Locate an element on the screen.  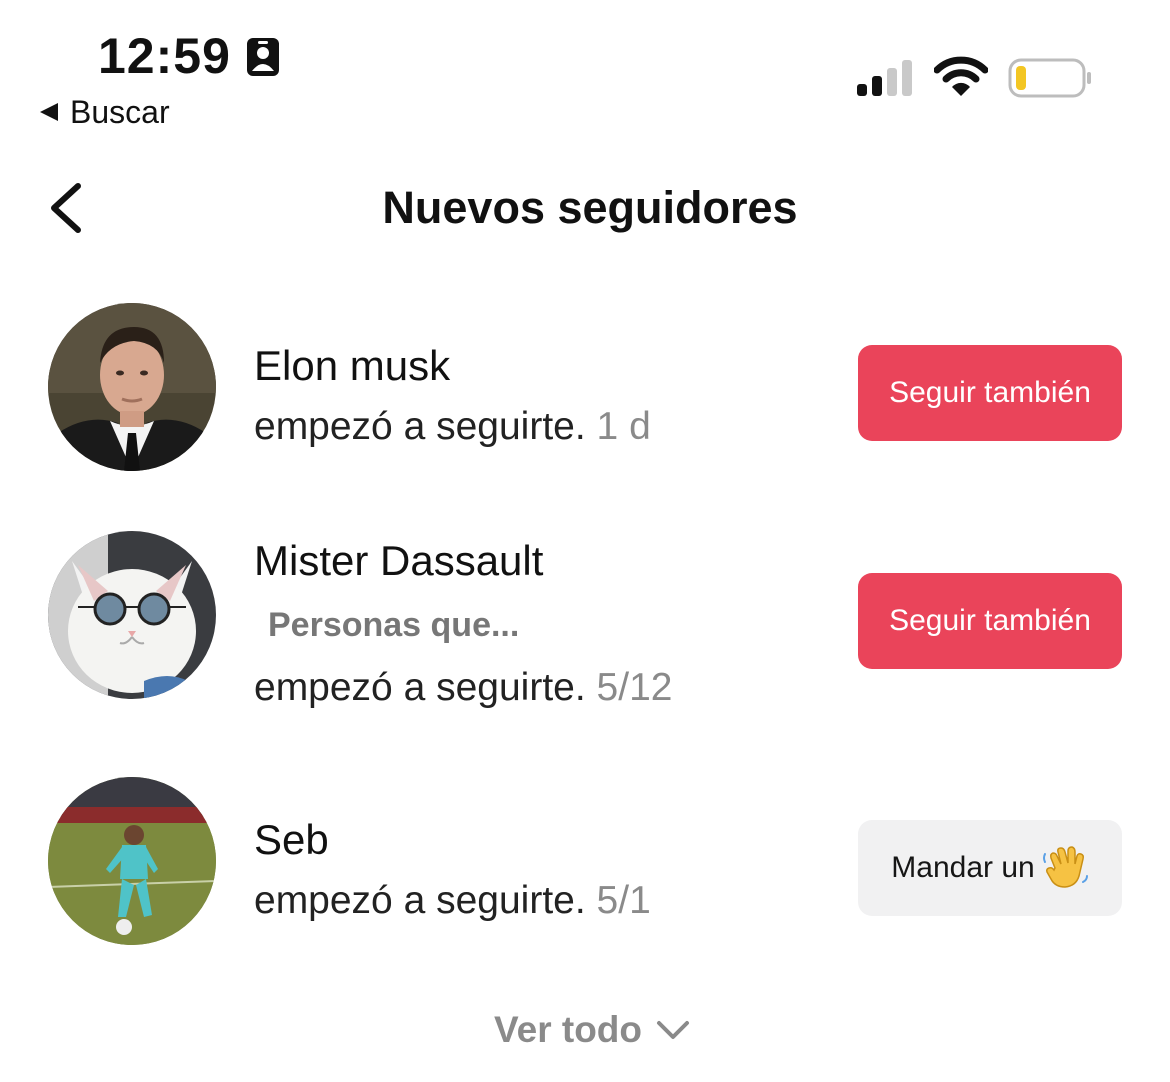
follower-activity: empezó a seguirte. 1 d is located at coordinates (452, 427).